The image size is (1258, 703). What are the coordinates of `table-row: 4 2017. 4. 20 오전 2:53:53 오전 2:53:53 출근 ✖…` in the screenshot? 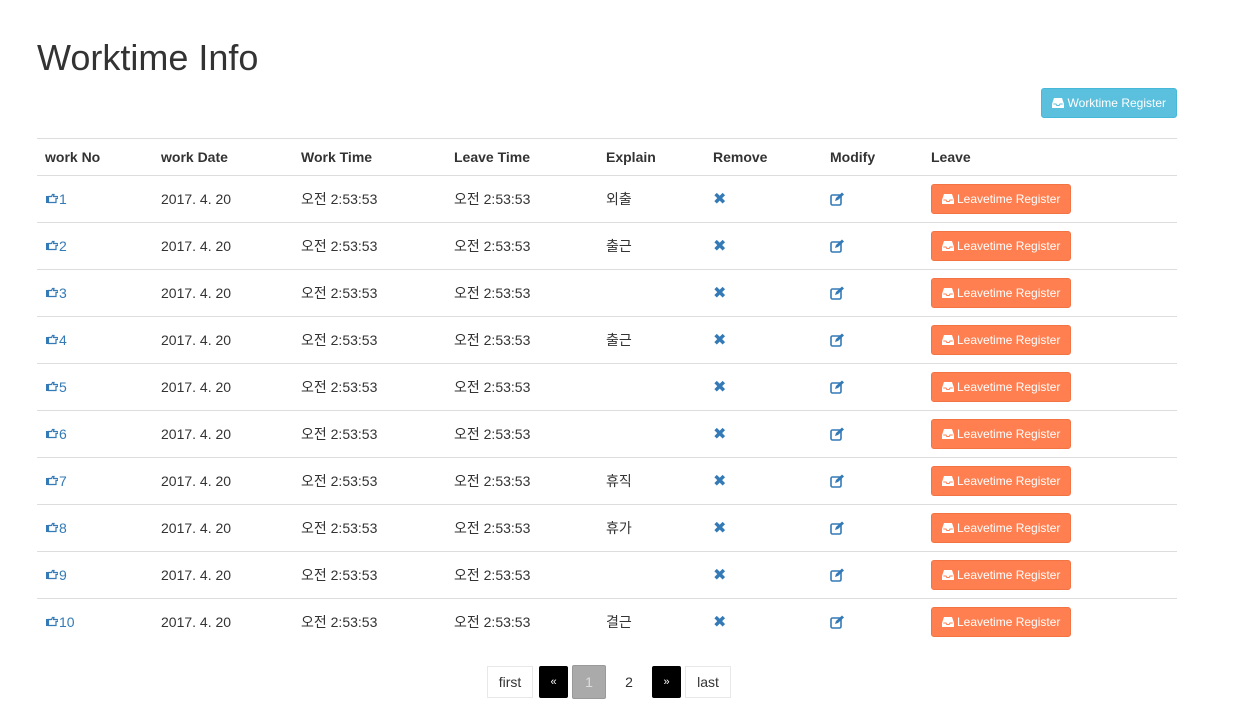 It's located at (607, 340).